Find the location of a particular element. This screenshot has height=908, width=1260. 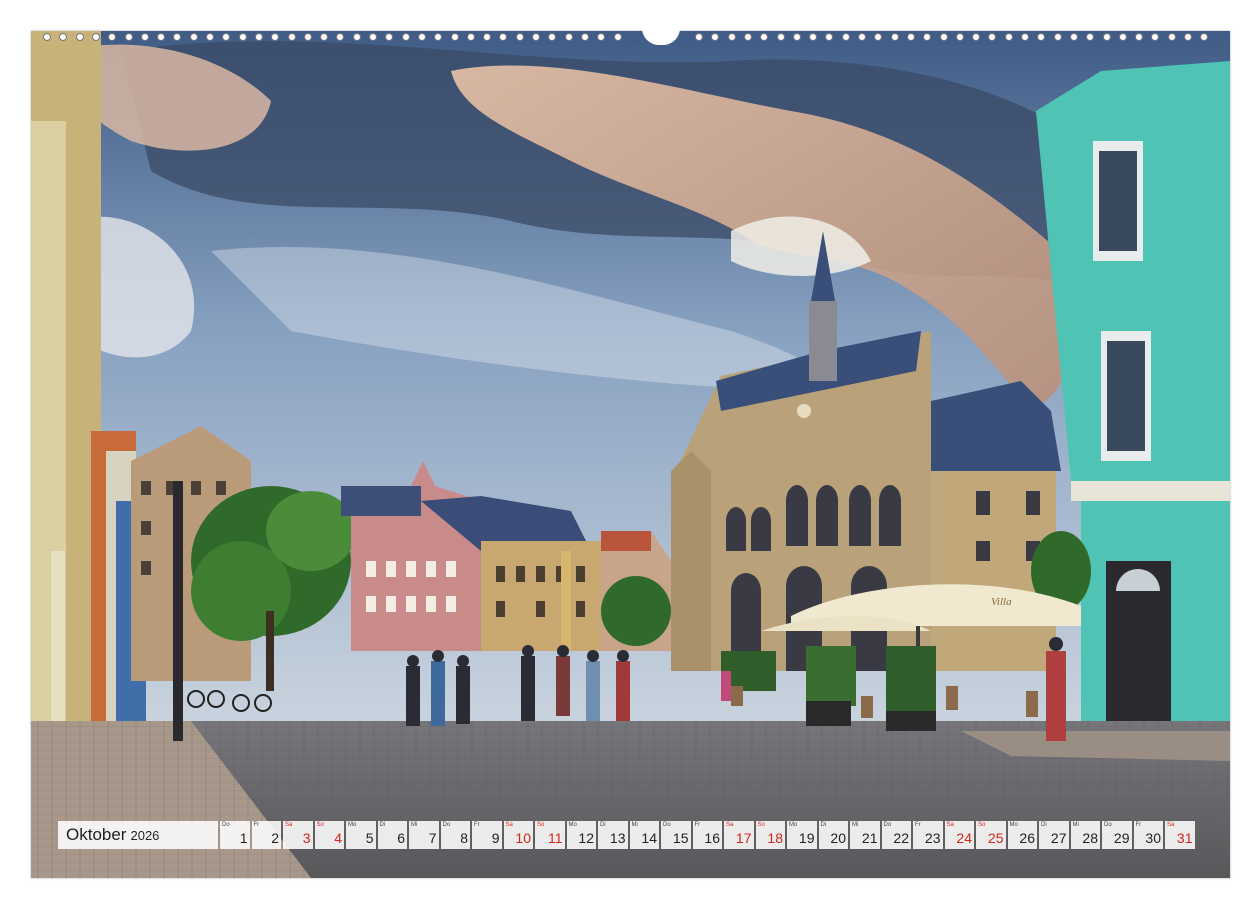

day-cell: Di 27 is located at coordinates (1054, 835).